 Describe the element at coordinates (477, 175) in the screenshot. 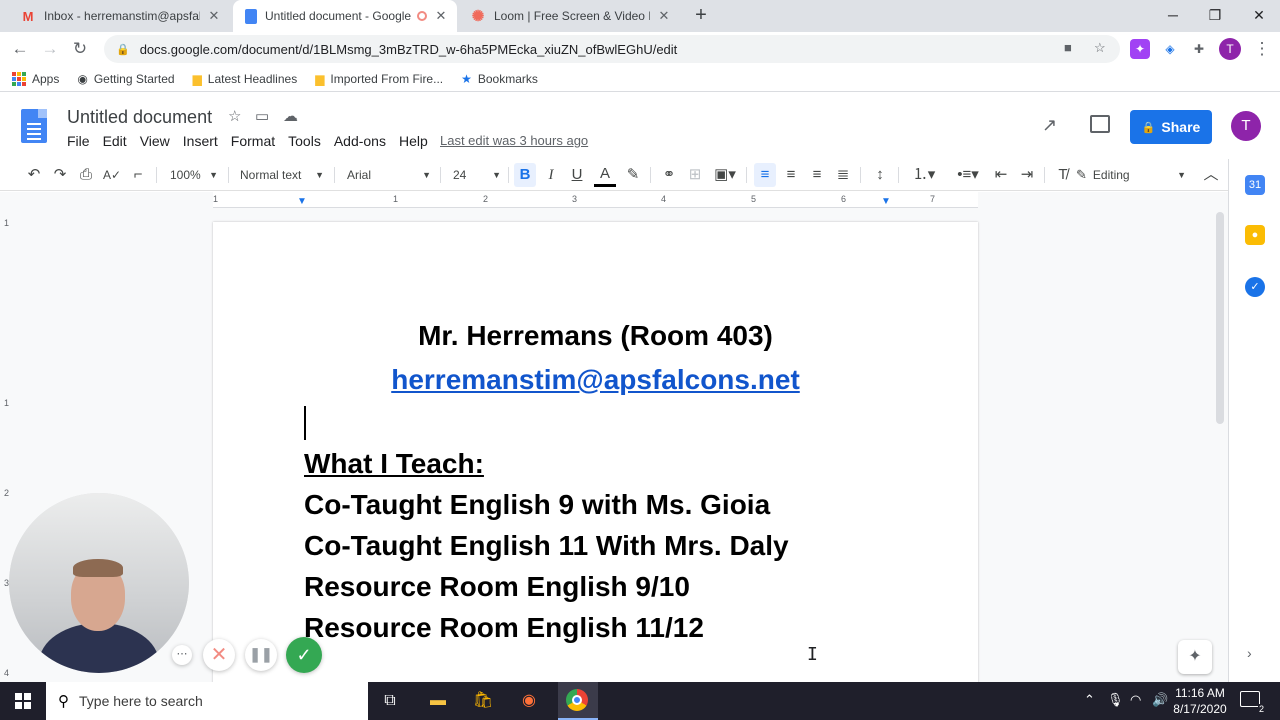

I see `font-size-select: 24 ▼` at that location.